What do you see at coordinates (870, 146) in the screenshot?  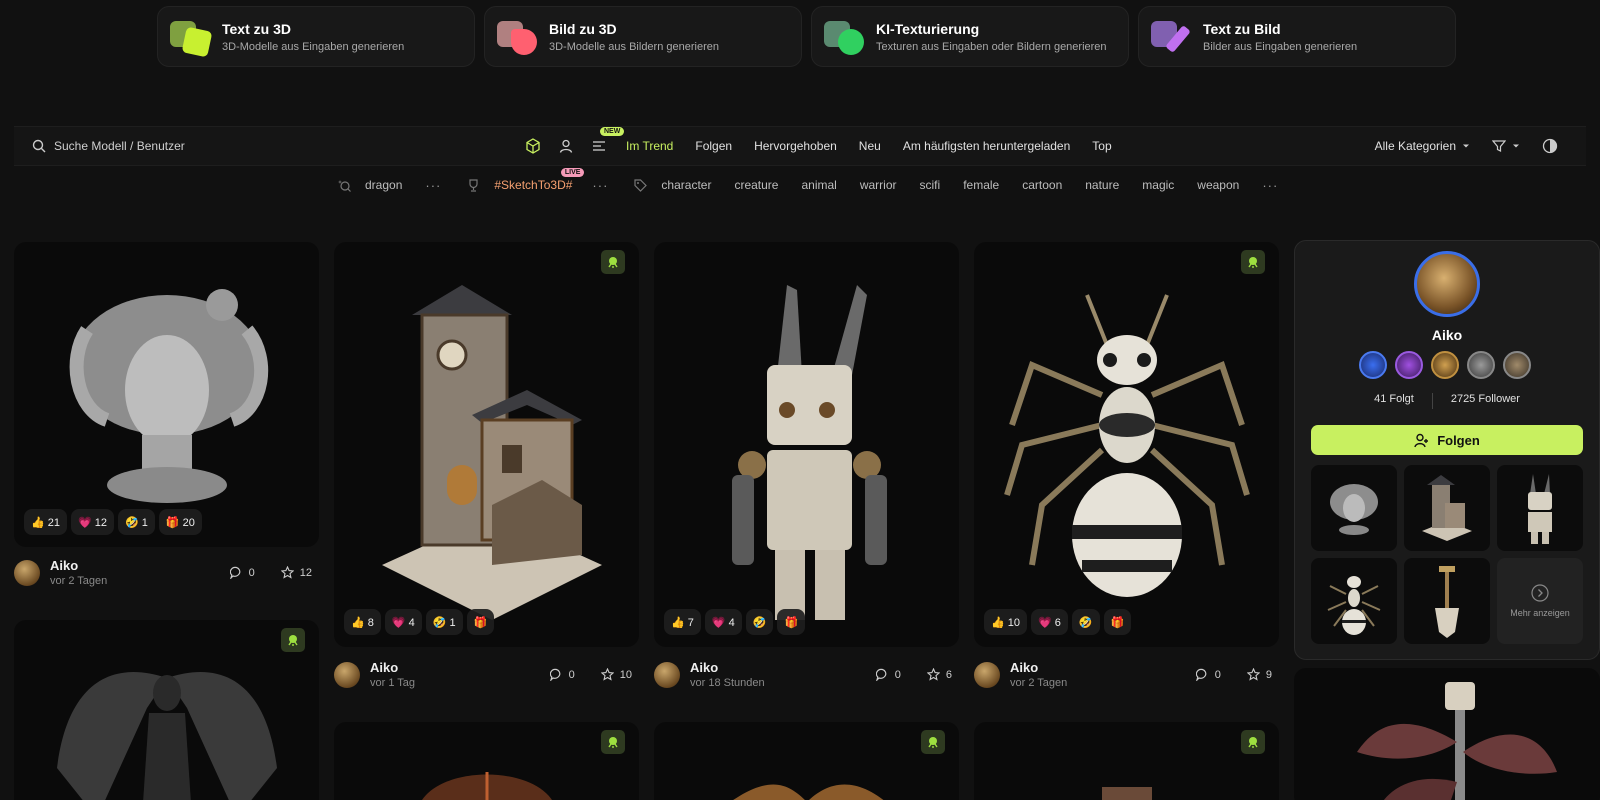 I see `tab-new: Neu` at bounding box center [870, 146].